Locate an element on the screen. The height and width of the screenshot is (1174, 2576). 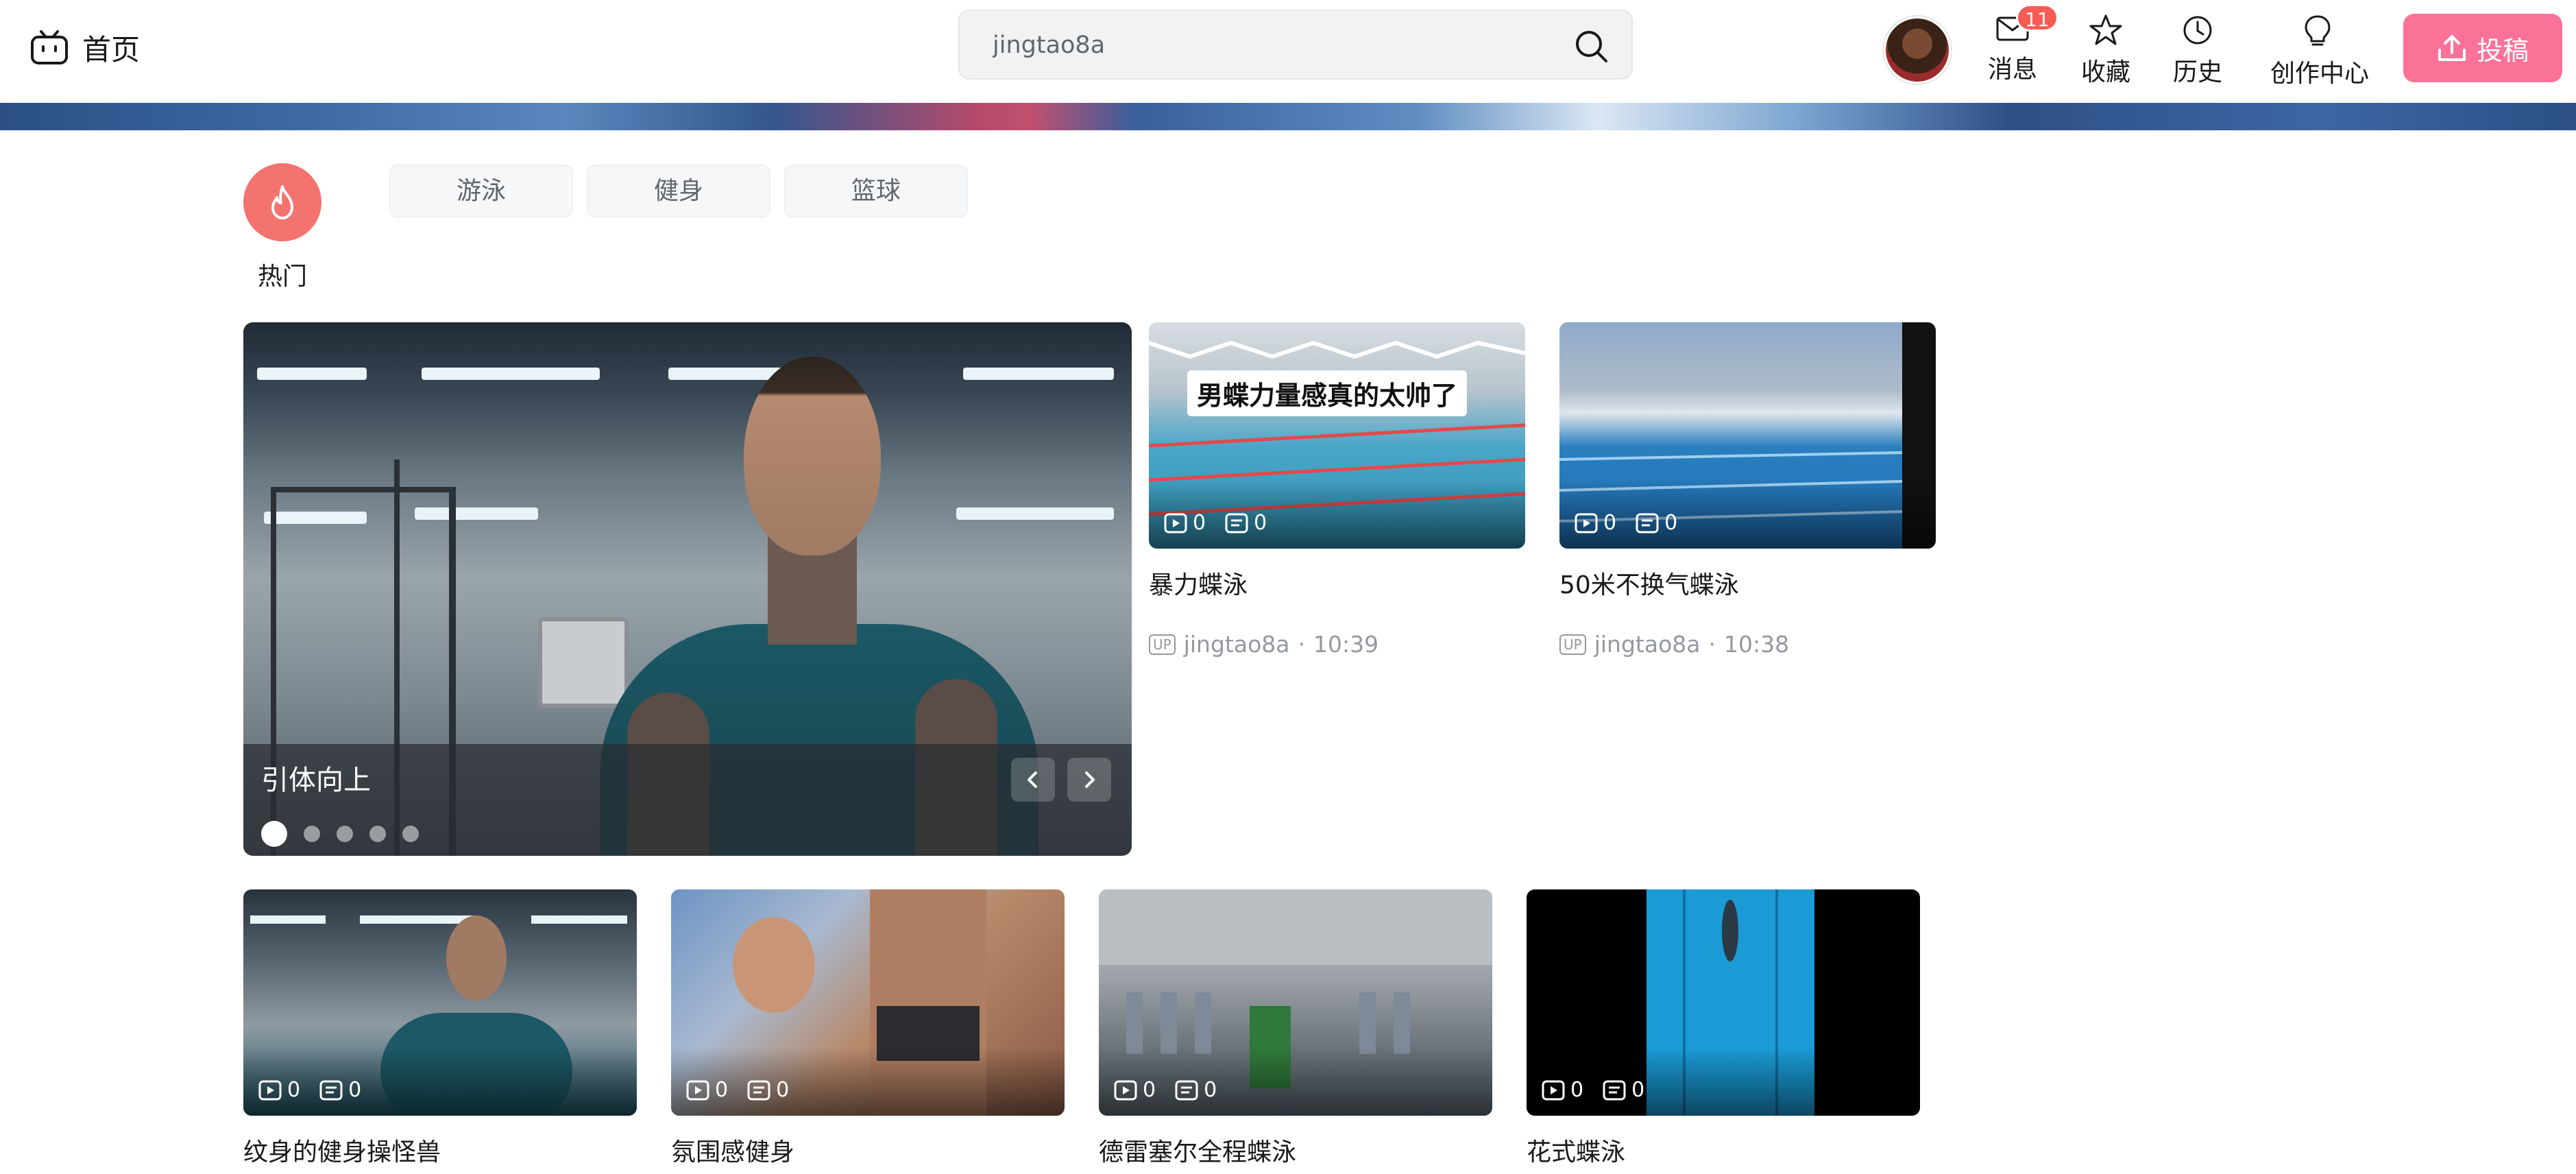
carousel-next-button is located at coordinates (1089, 780).